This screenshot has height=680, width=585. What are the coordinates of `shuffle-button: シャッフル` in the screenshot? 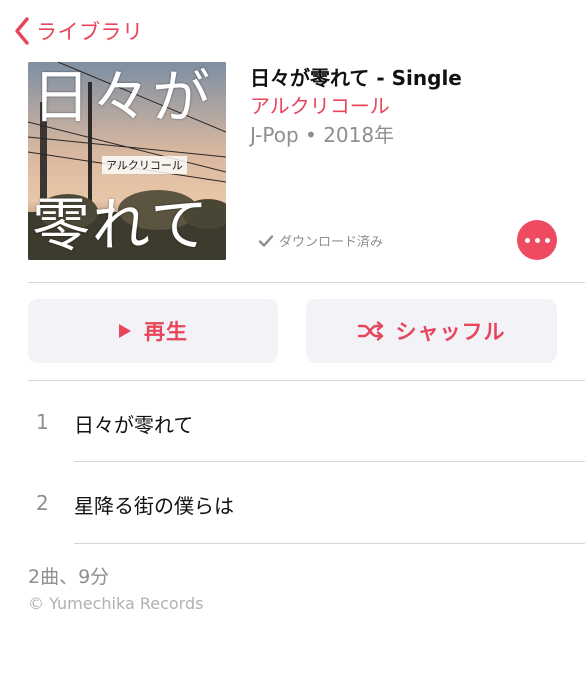 It's located at (431, 331).